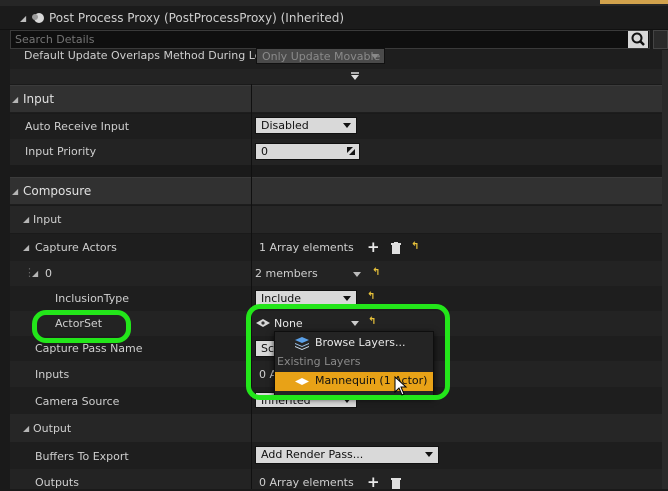  I want to click on subsection-label: Output, so click(52, 428).